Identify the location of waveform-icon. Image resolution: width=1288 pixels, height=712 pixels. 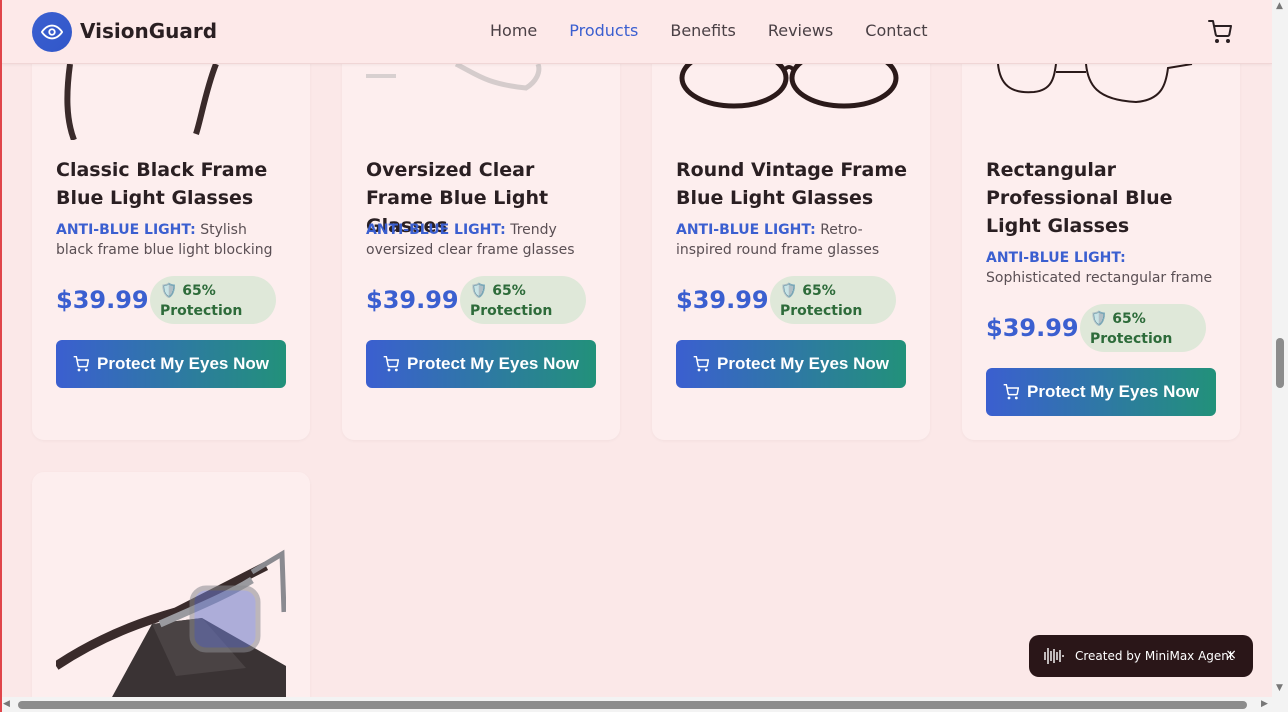
(1054, 656).